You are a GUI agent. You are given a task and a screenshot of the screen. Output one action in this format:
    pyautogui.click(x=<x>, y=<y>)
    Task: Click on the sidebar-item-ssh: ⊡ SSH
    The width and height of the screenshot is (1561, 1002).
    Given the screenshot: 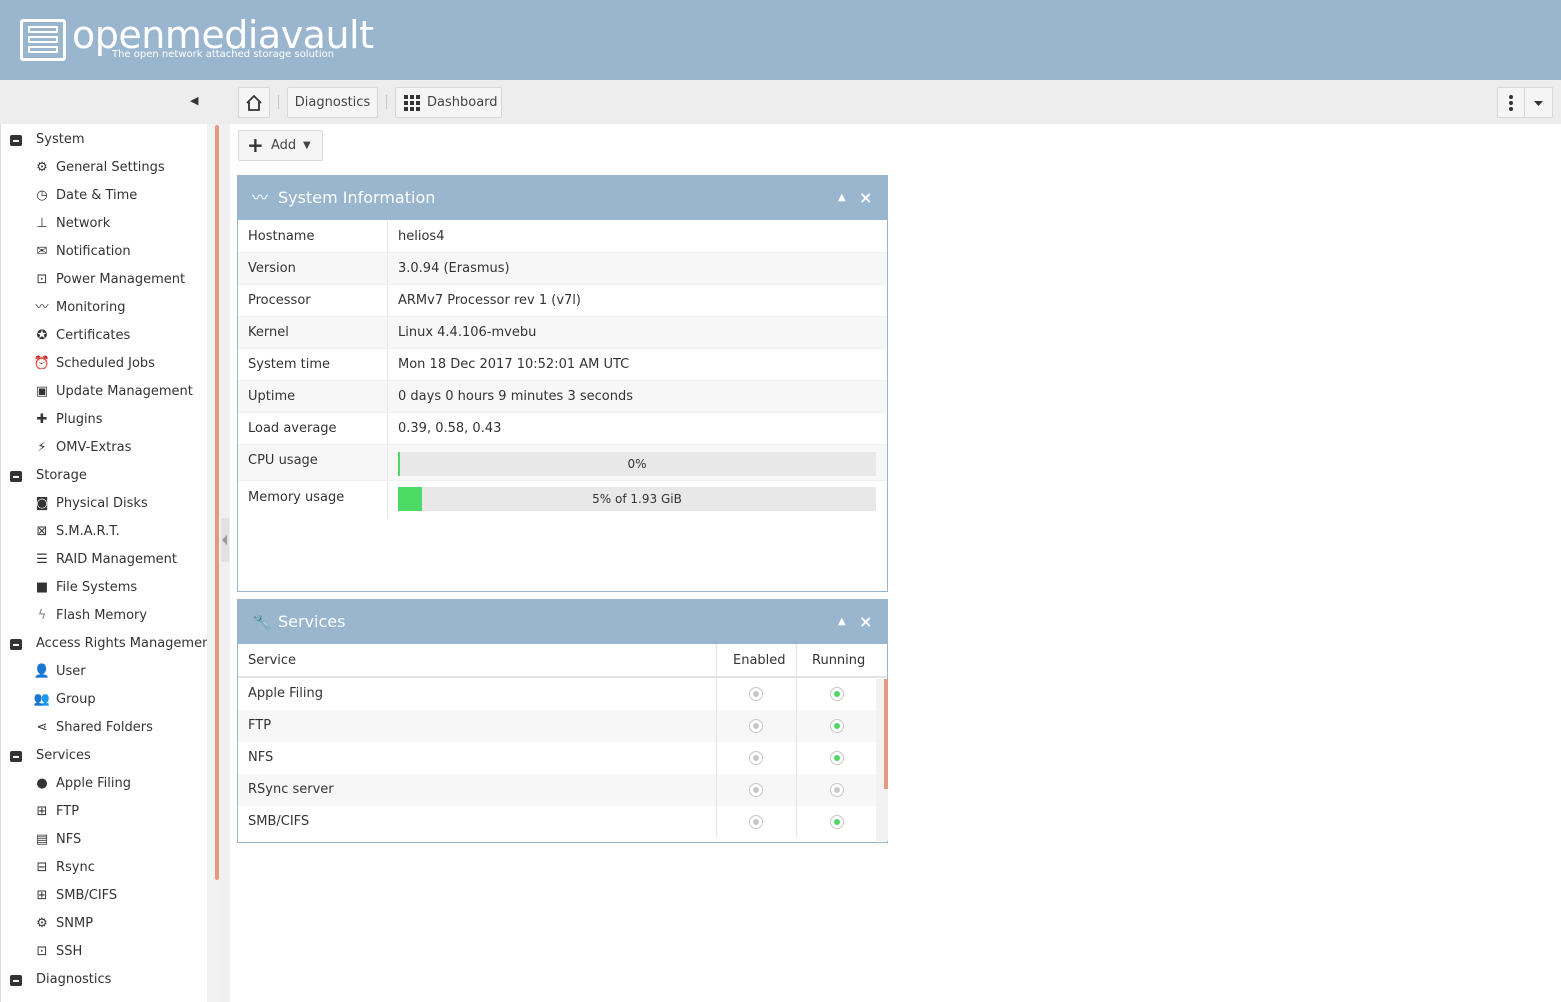 What is the action you would take?
    pyautogui.click(x=110, y=952)
    